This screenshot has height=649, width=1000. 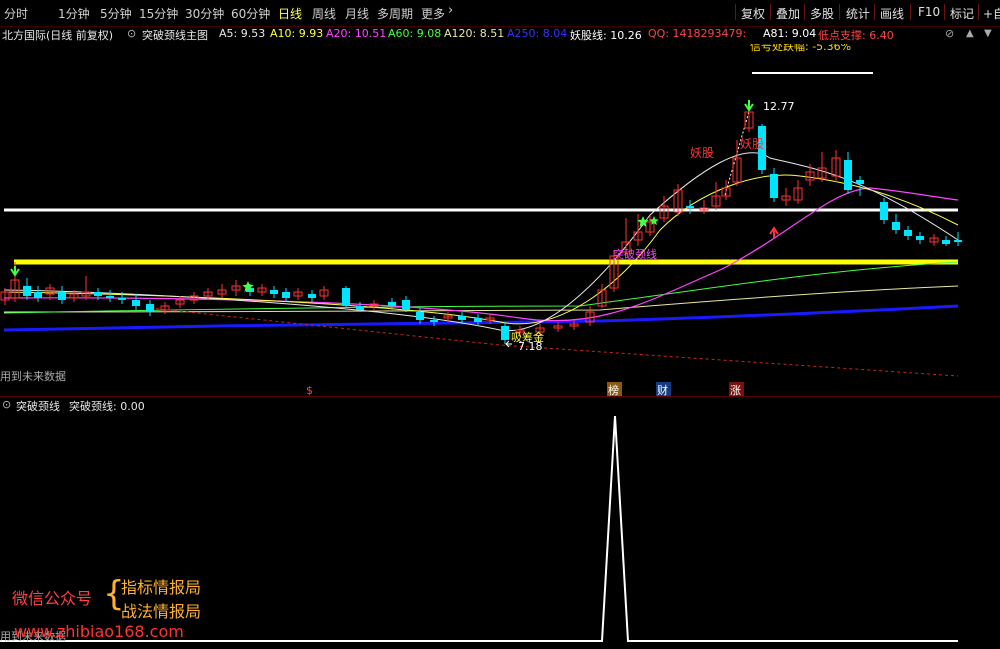 What do you see at coordinates (290, 13) in the screenshot?
I see `tab-daily: 日线` at bounding box center [290, 13].